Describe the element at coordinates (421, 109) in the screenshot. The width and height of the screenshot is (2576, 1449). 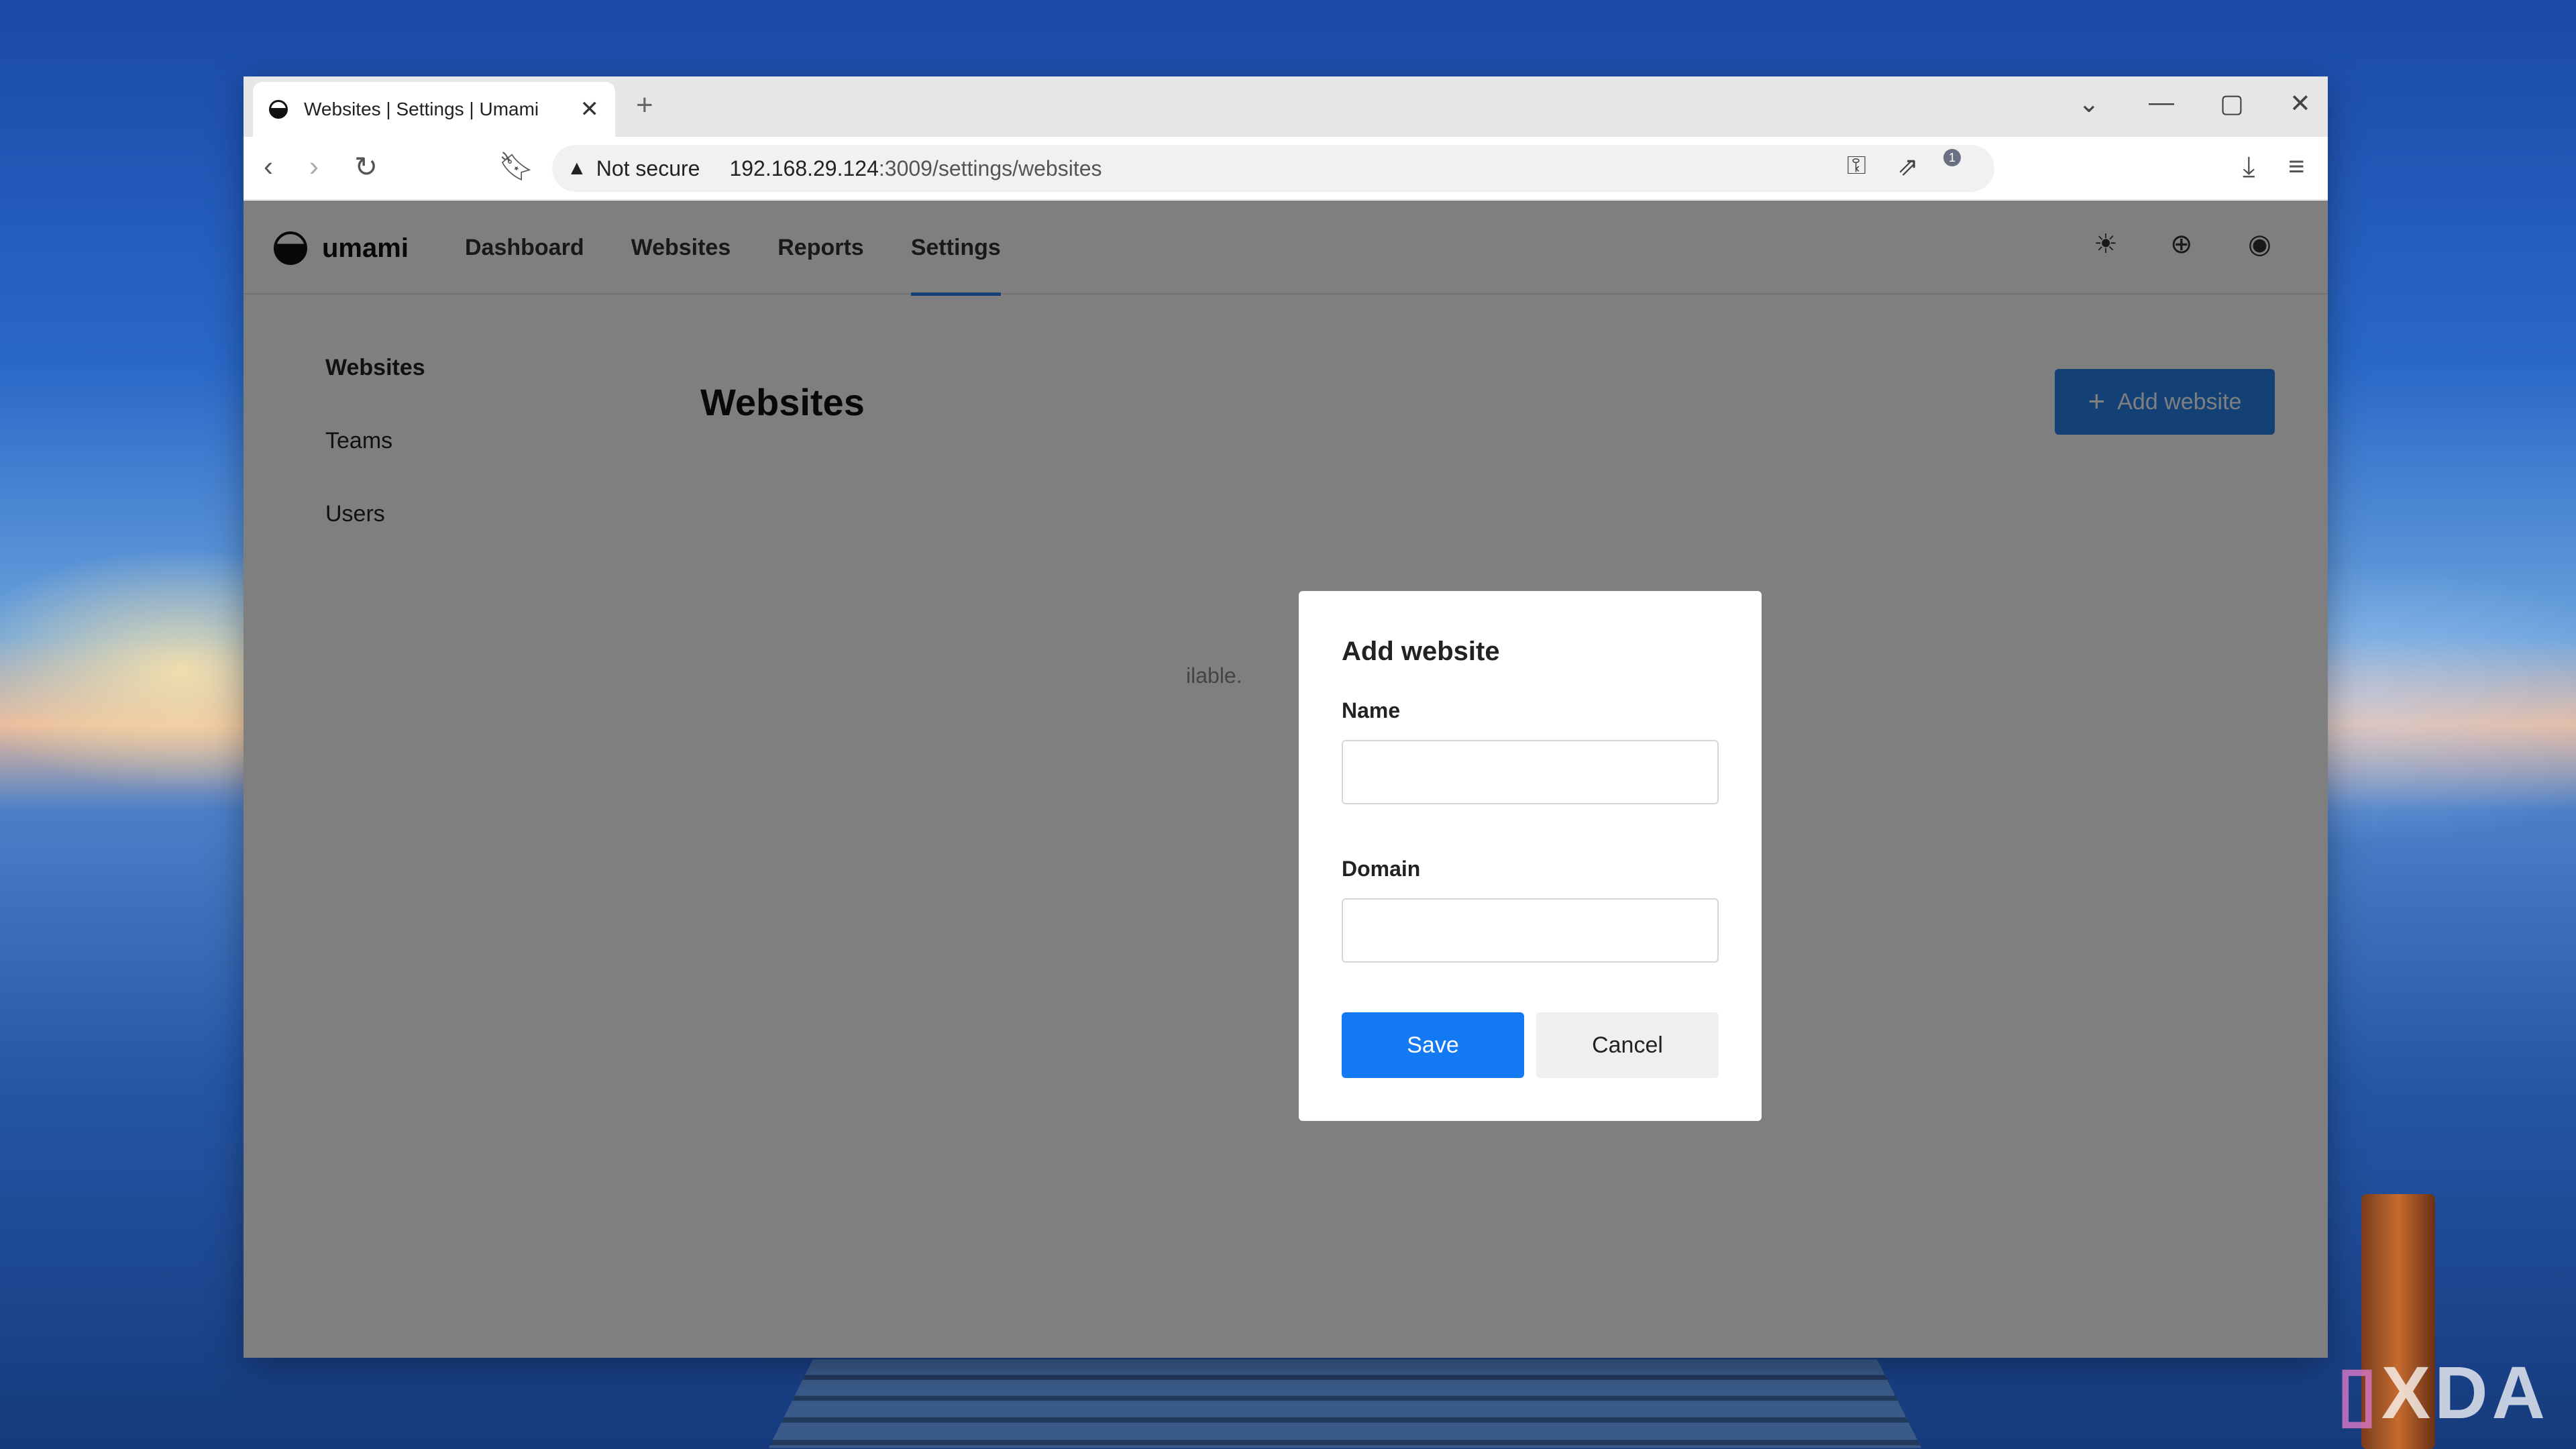
I see `tab-title: Websites | Settings | Umami` at that location.